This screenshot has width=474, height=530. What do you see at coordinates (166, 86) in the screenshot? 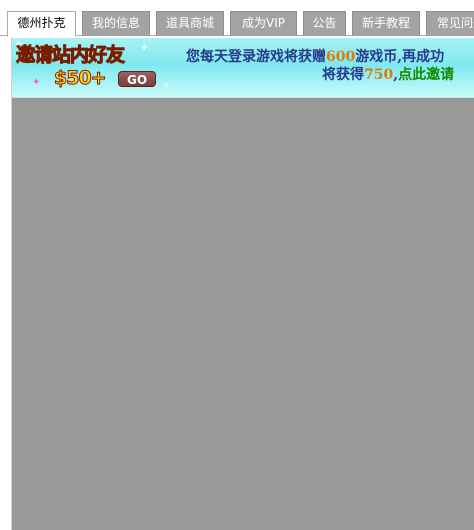
I see `sparkle-icon: ✧` at bounding box center [166, 86].